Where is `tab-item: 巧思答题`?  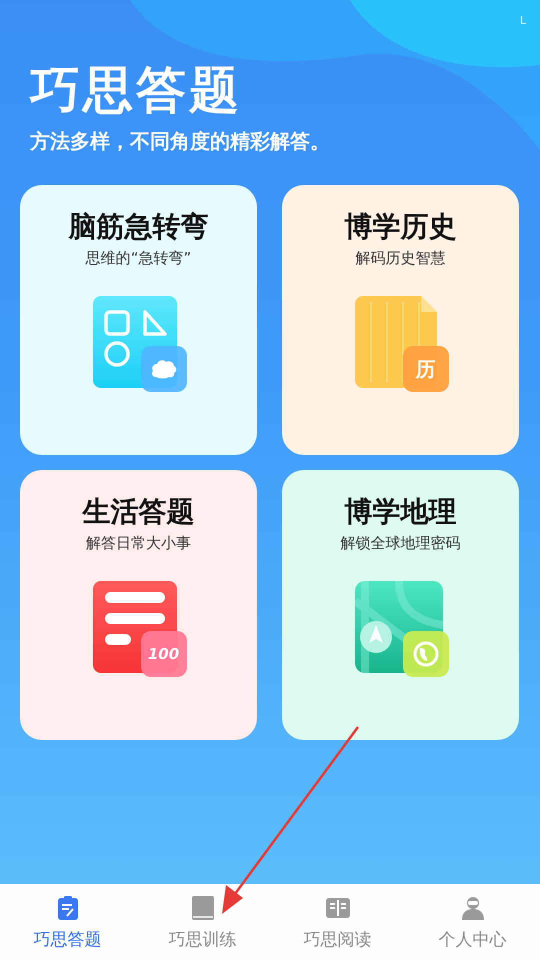
tab-item: 巧思答题 is located at coordinates (67, 922).